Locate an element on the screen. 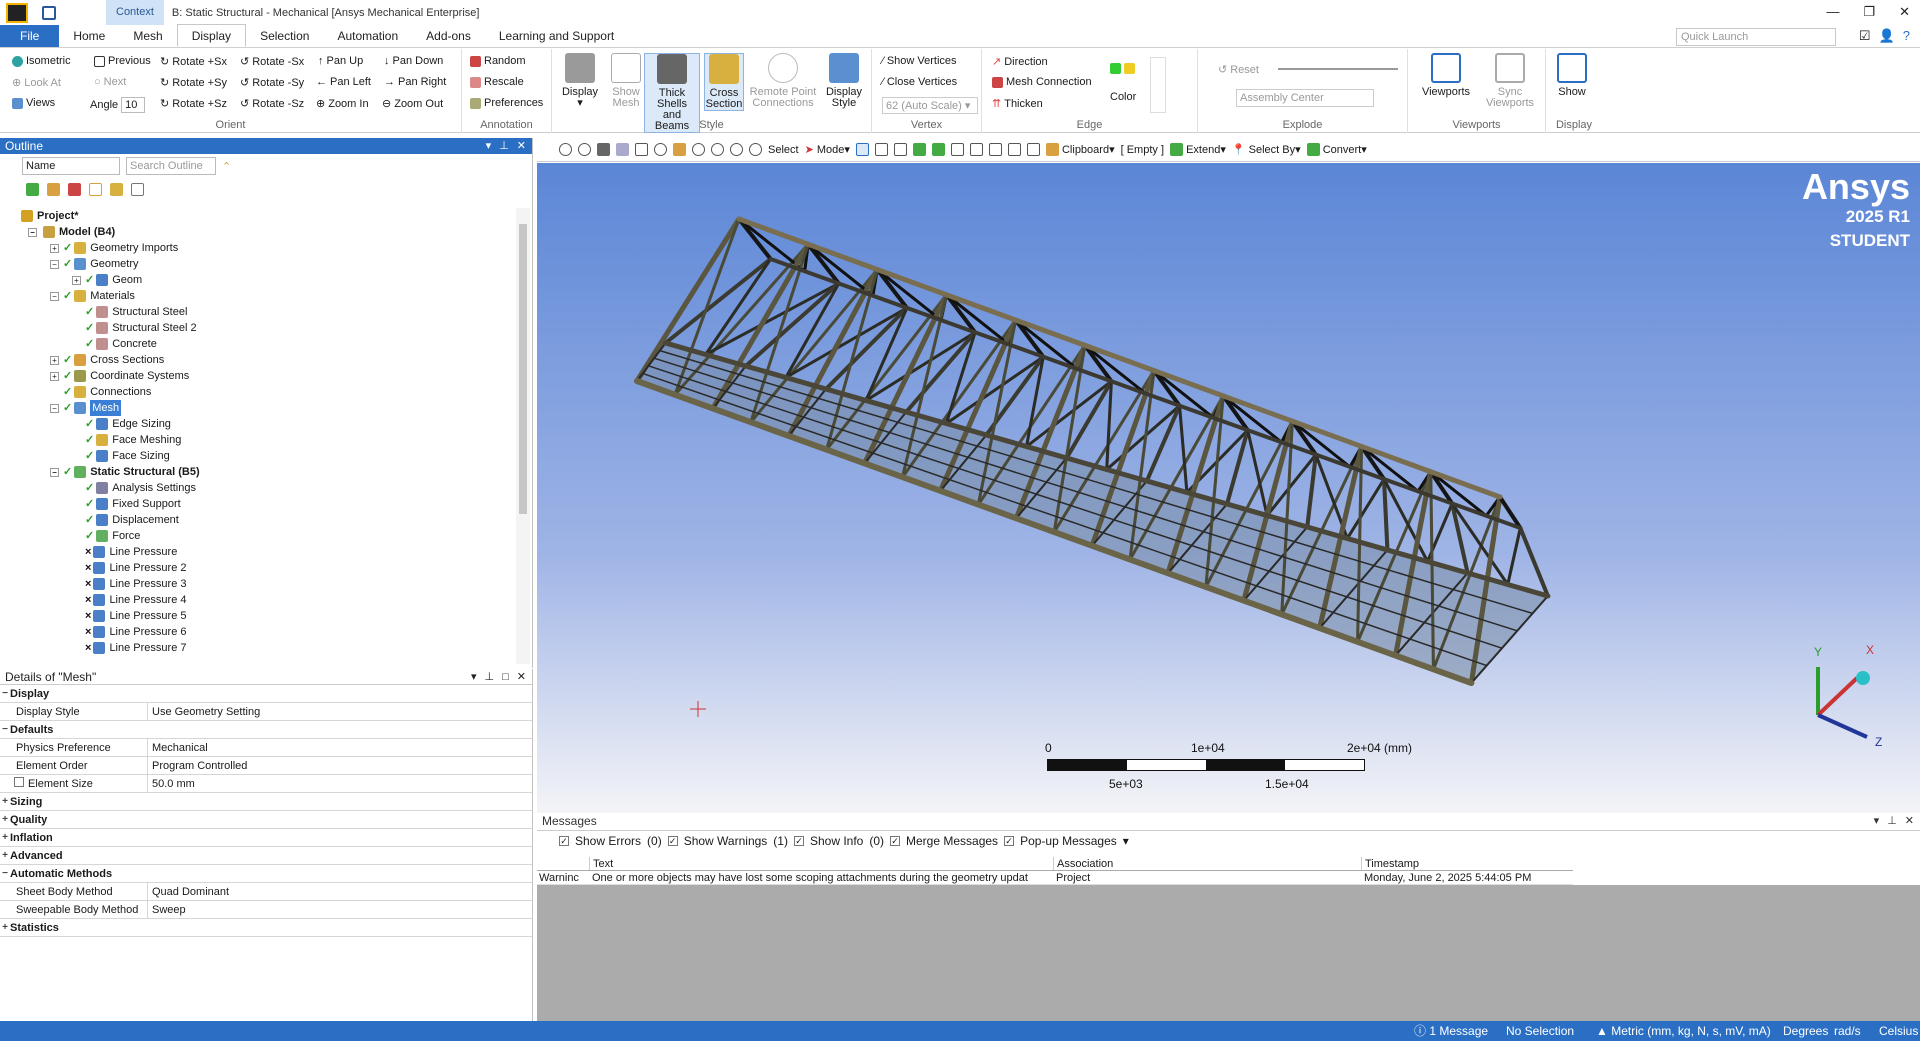 This screenshot has height=1041, width=1920. details-category: − Automatic Methods is located at coordinates (266, 874).